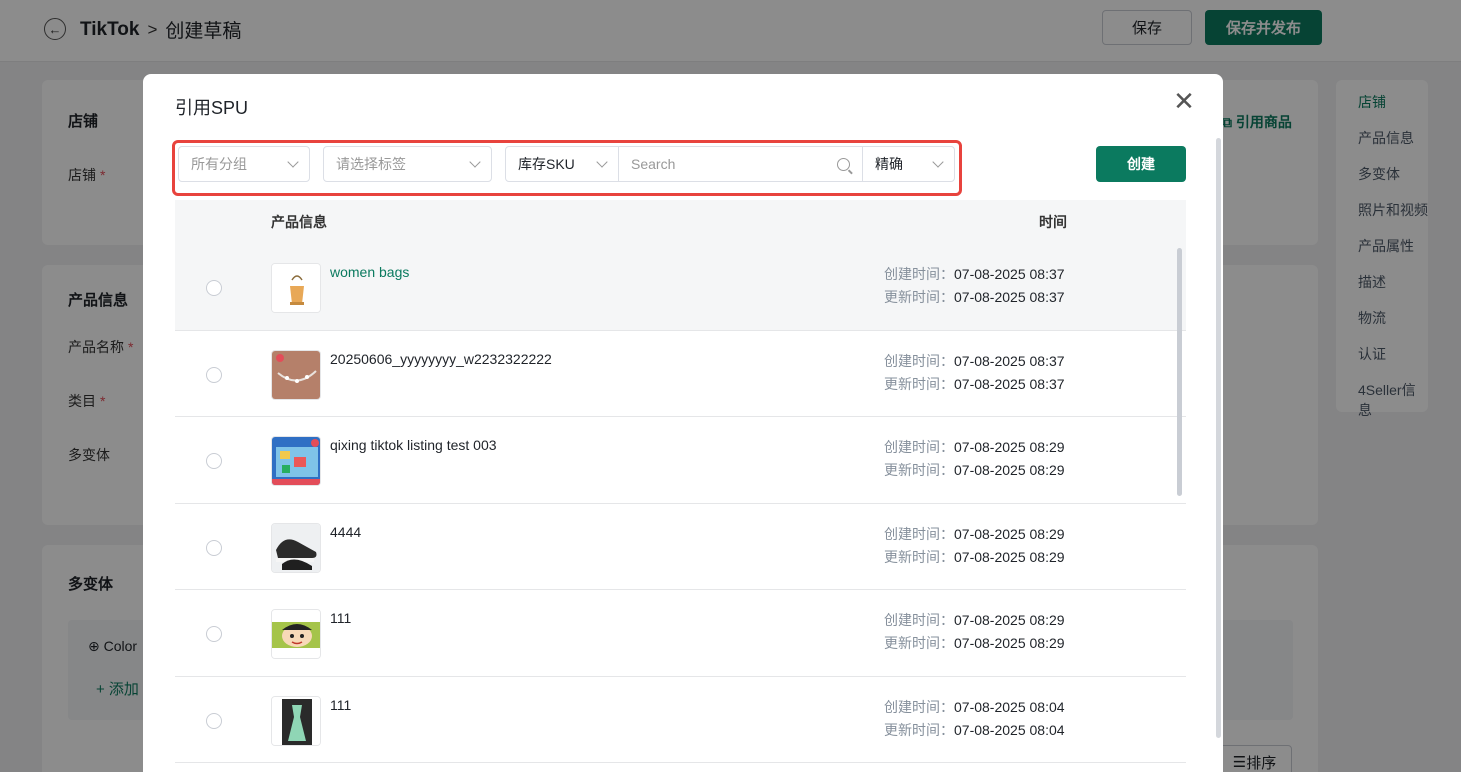  What do you see at coordinates (721, 164) in the screenshot?
I see `search-input` at bounding box center [721, 164].